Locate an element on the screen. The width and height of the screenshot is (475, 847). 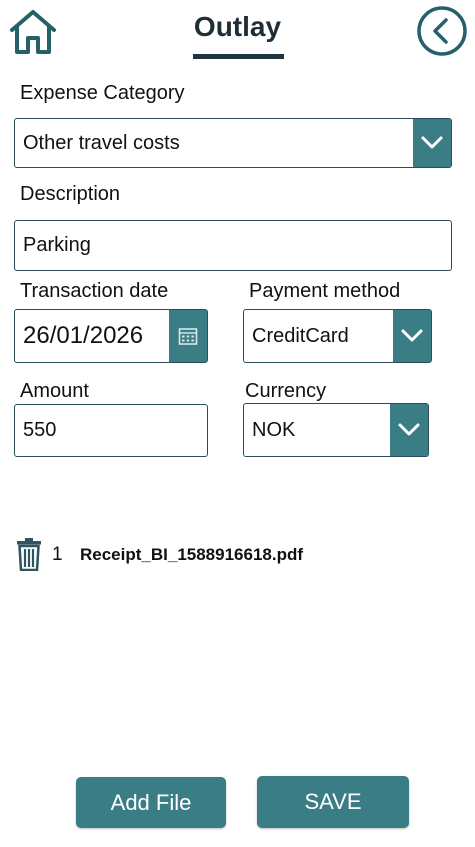
currency-select: NOK is located at coordinates (336, 430).